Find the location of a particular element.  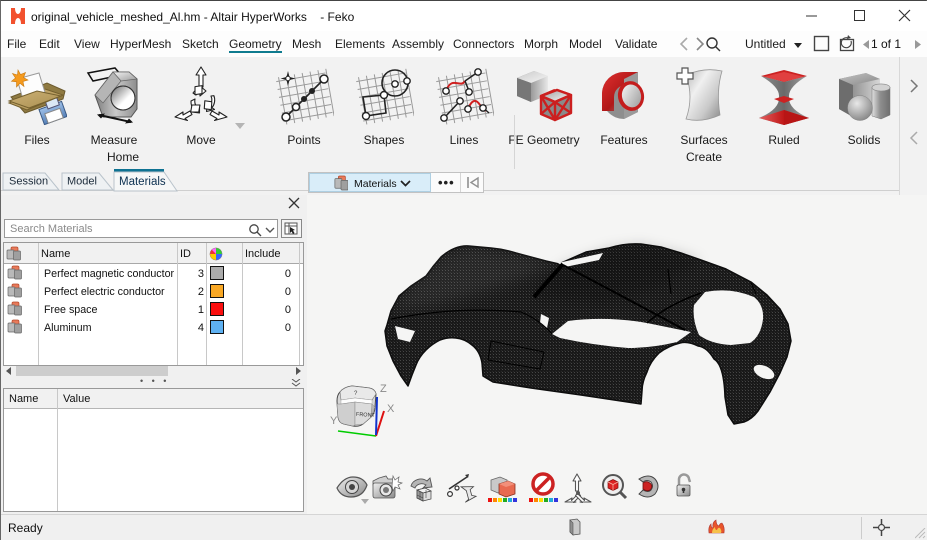

svg-text: Materials is located at coordinates (142, 182).